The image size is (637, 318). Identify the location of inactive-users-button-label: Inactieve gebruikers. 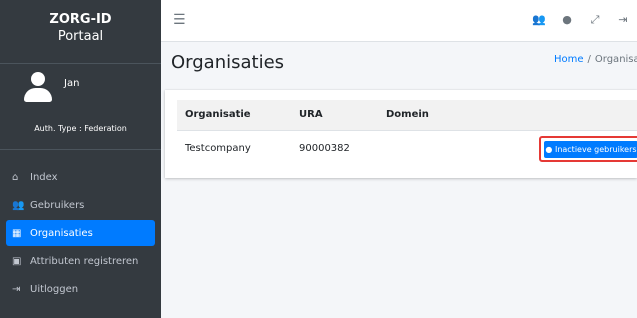
(595, 149).